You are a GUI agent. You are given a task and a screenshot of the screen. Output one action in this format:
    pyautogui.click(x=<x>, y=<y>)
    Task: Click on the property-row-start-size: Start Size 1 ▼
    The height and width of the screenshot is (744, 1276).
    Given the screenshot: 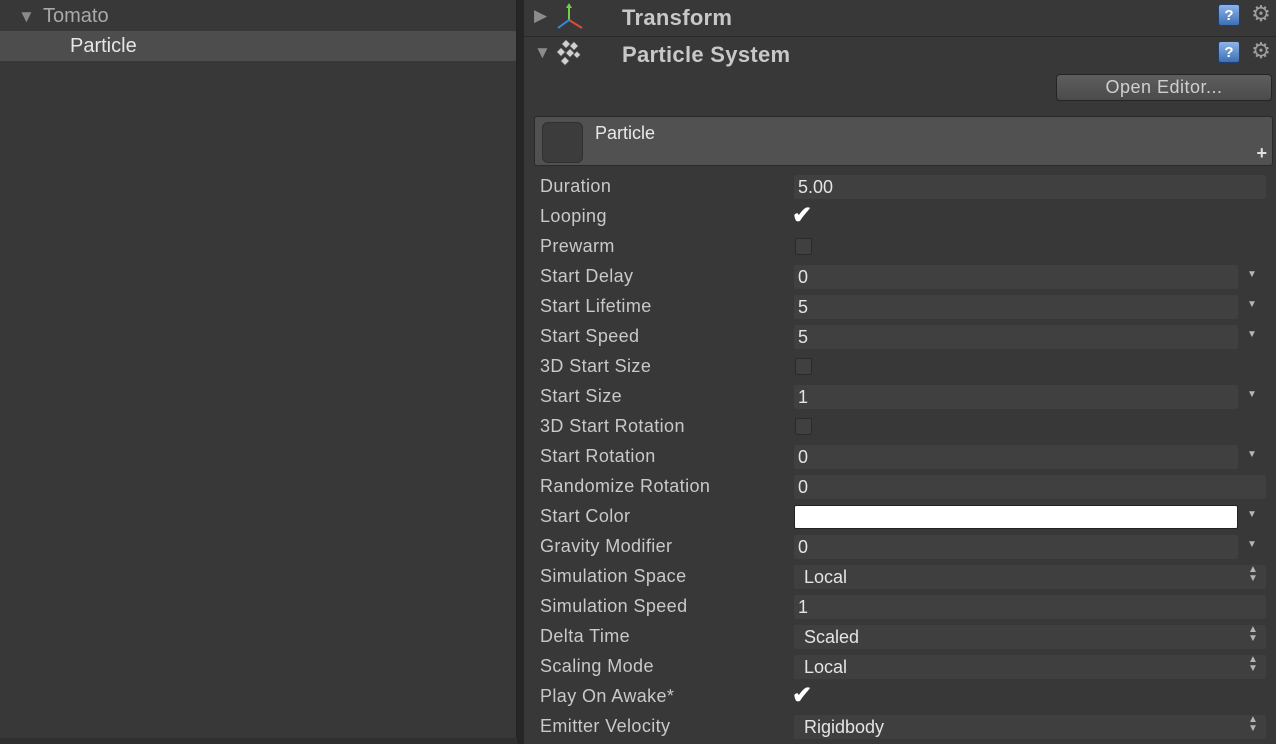 What is the action you would take?
    pyautogui.click(x=905, y=395)
    